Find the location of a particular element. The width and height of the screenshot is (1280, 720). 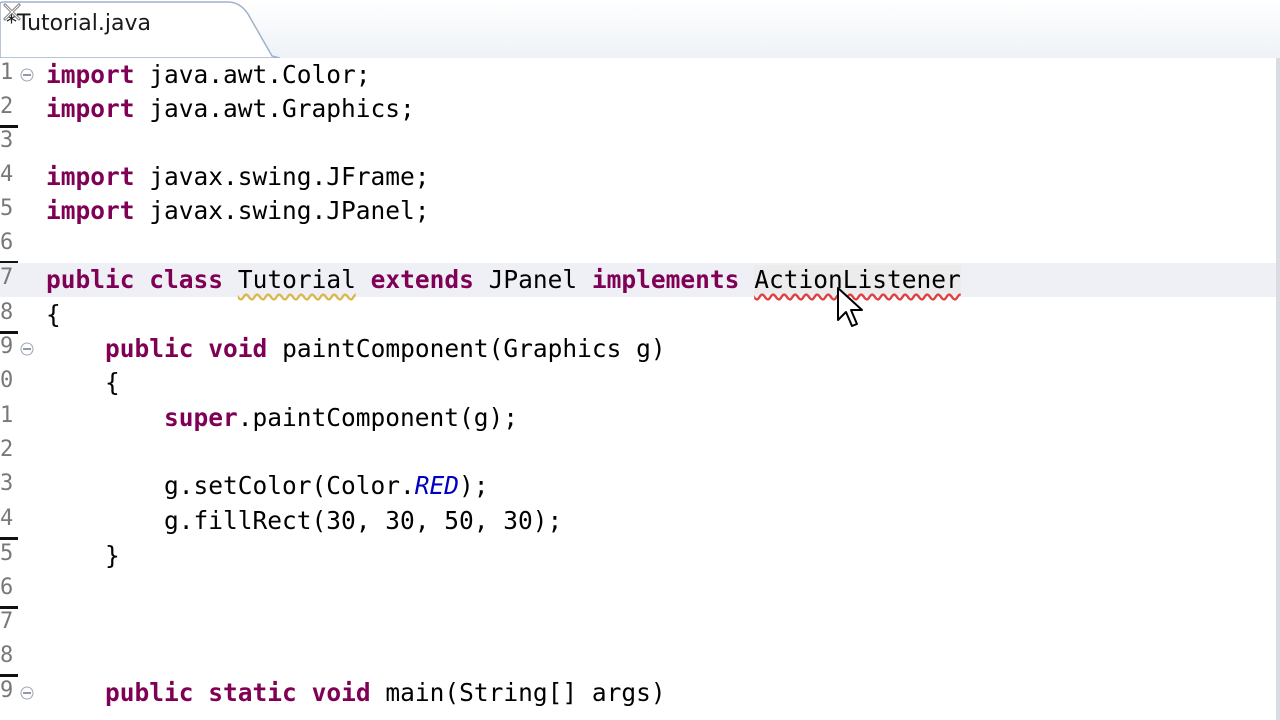

code-text: public void paintComponent(Graphics g) is located at coordinates (356, 349).